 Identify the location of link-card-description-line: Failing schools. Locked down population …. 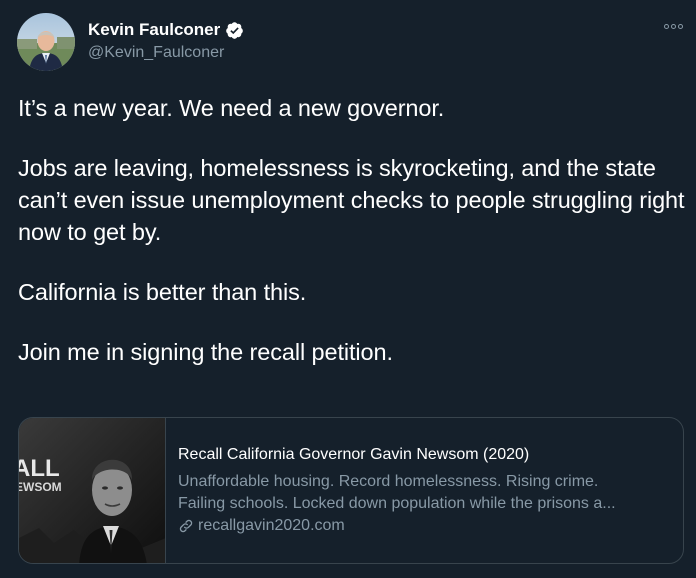
(397, 503).